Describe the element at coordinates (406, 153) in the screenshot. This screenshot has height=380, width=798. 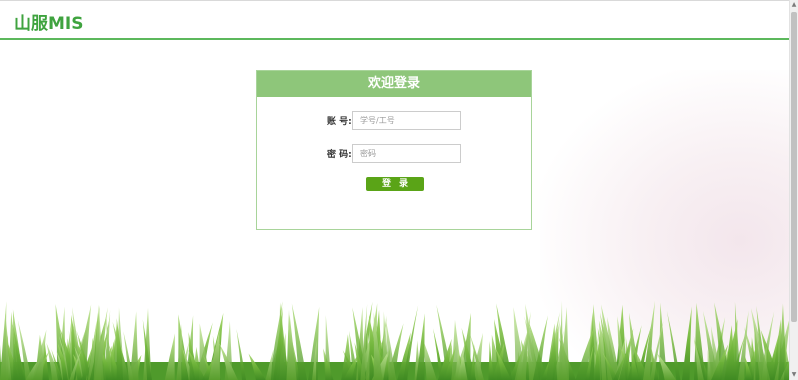
I see `password-input` at that location.